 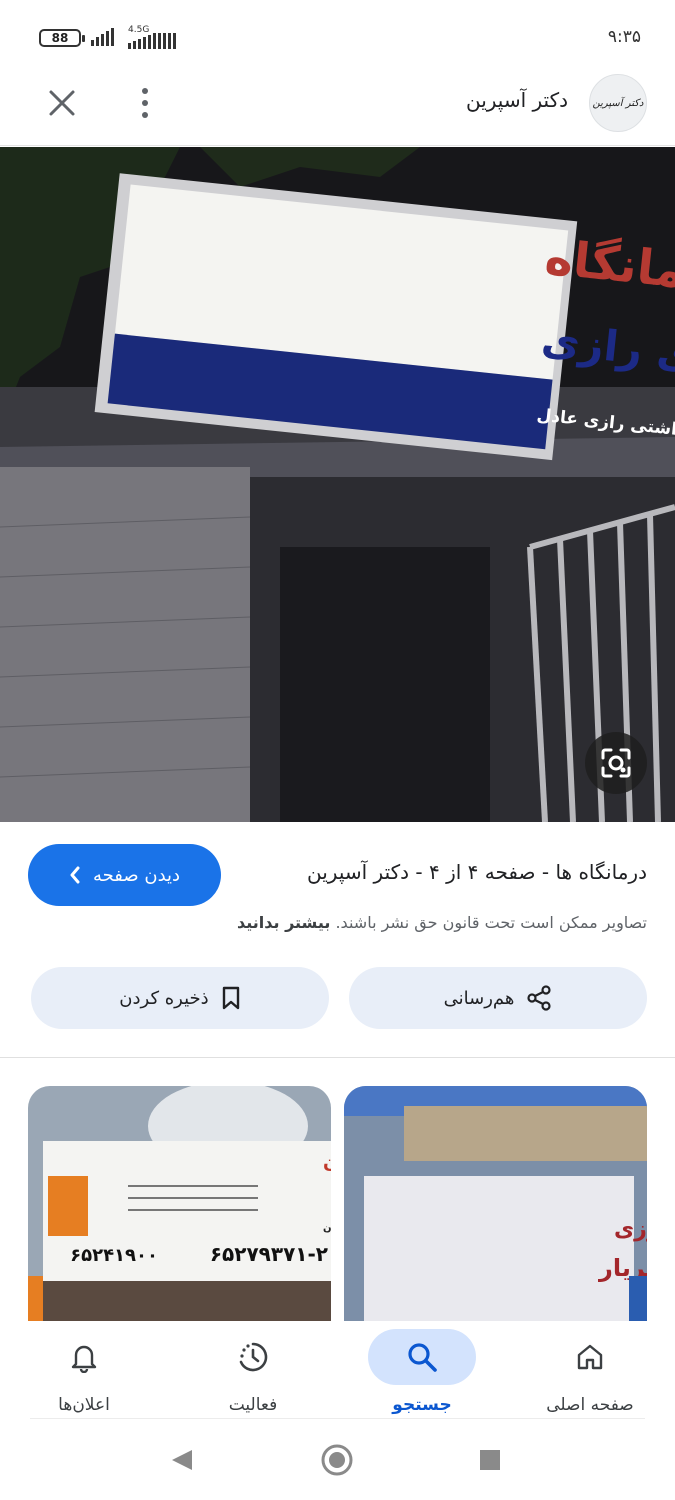 I want to click on nav-home: صفحه اصلی, so click(x=590, y=1371).